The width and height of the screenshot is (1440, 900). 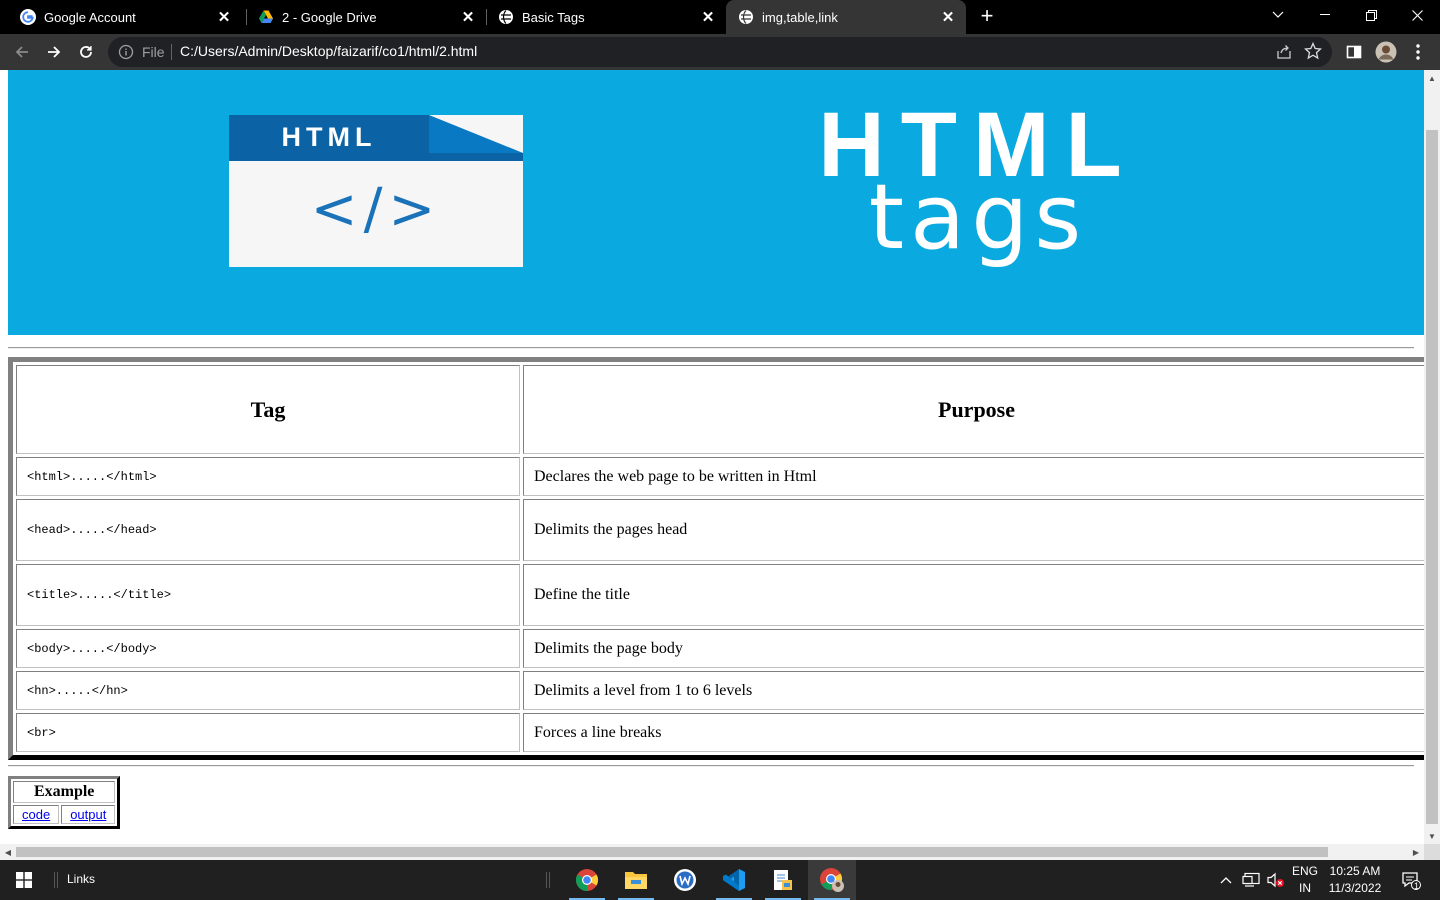 What do you see at coordinates (1355, 880) in the screenshot?
I see `system-clock: 10:25 AM 11/3/2022` at bounding box center [1355, 880].